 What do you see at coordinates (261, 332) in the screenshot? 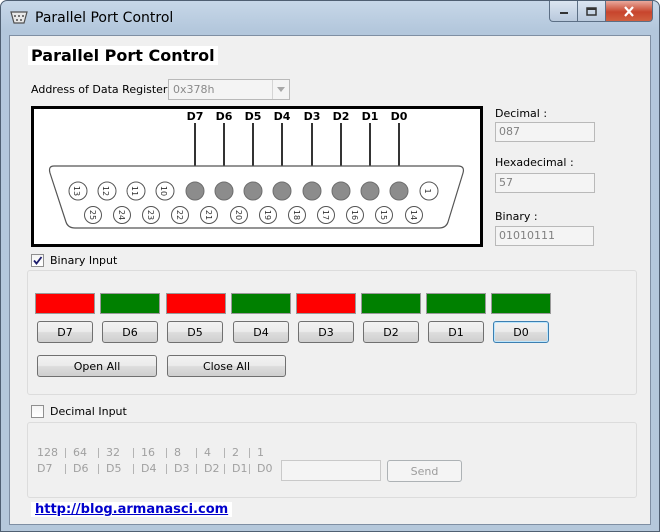
I see `bit-button-d4: D4` at bounding box center [261, 332].